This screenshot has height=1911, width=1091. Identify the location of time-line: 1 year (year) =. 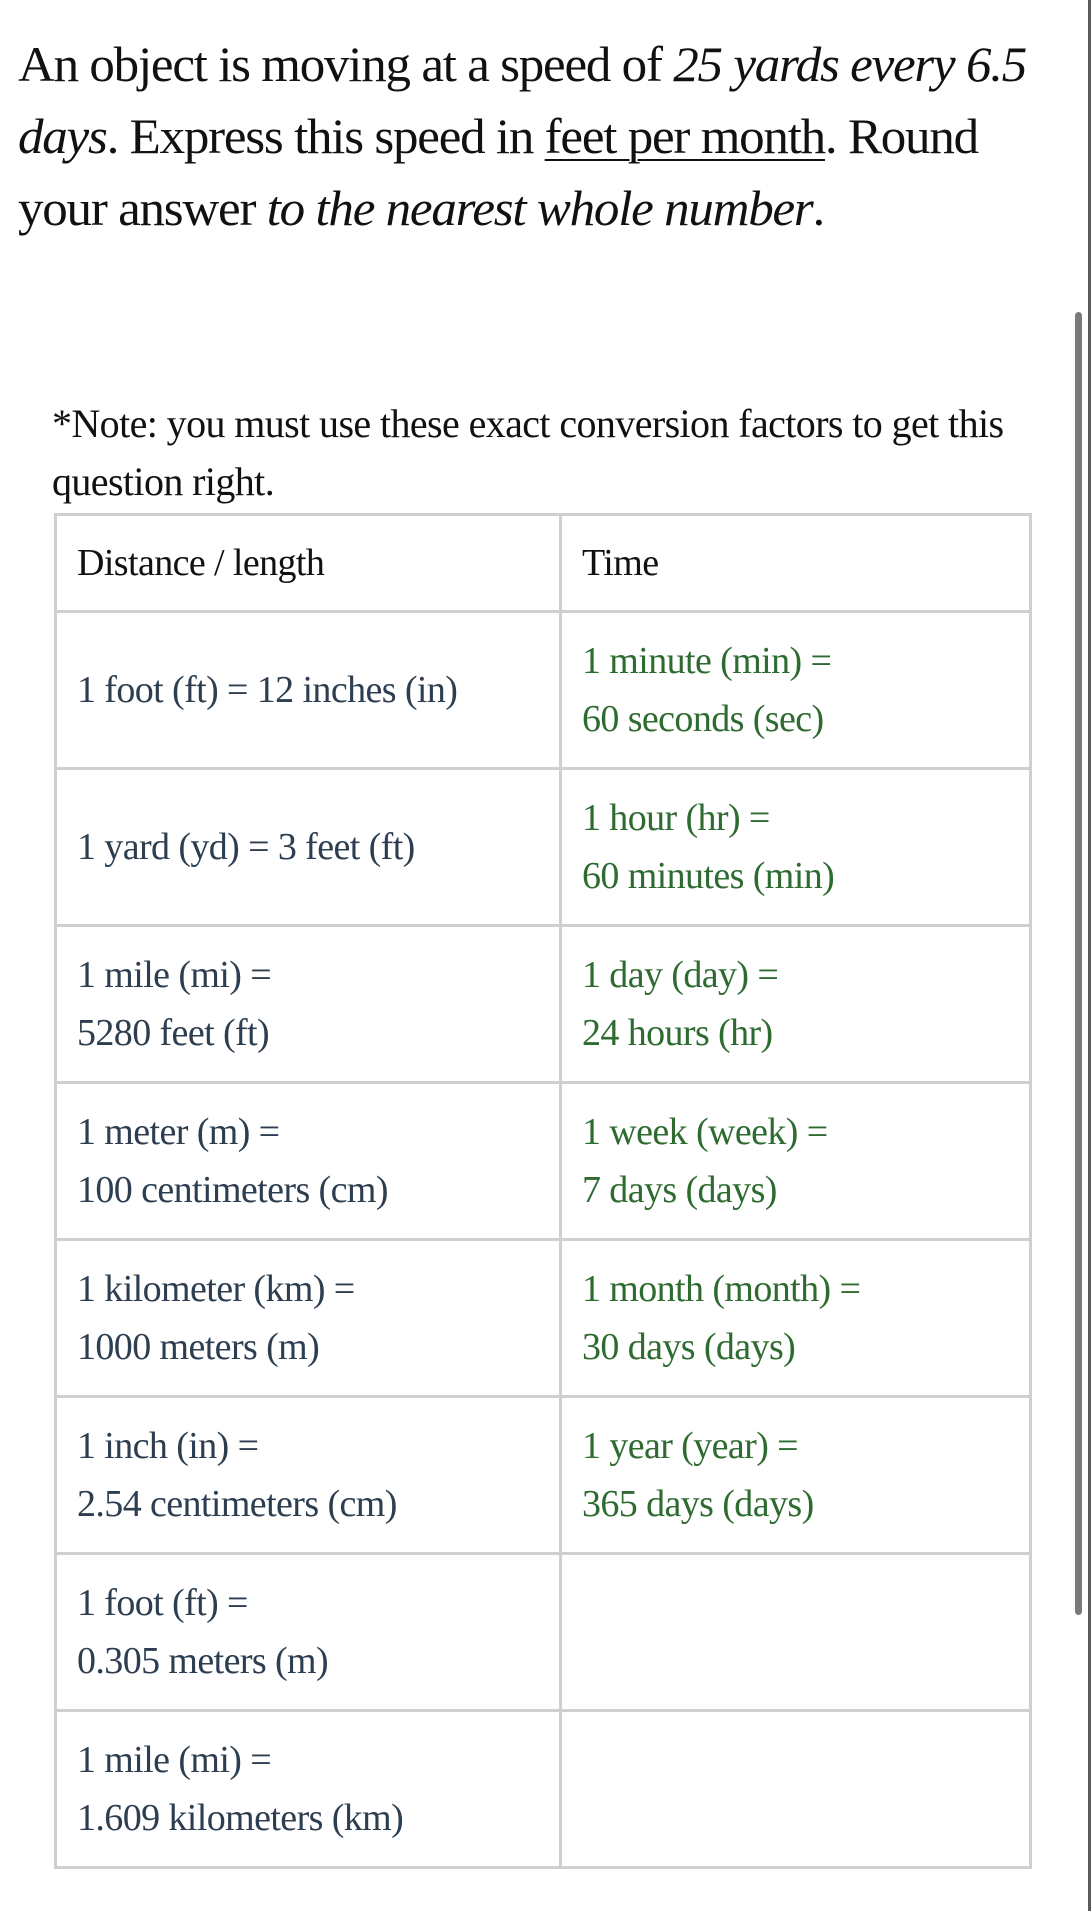
(690, 1446).